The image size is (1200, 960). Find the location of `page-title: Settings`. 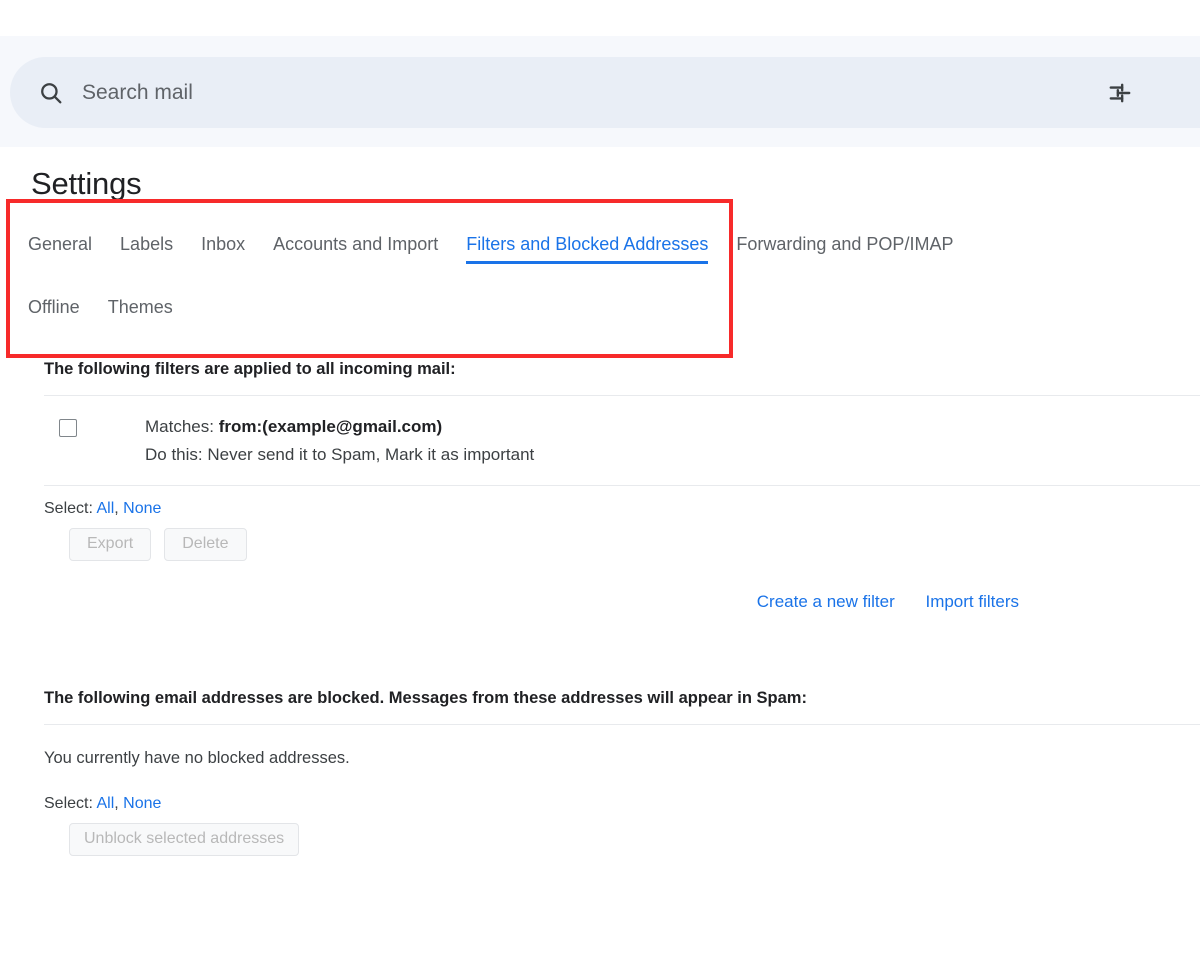

page-title: Settings is located at coordinates (86, 183).